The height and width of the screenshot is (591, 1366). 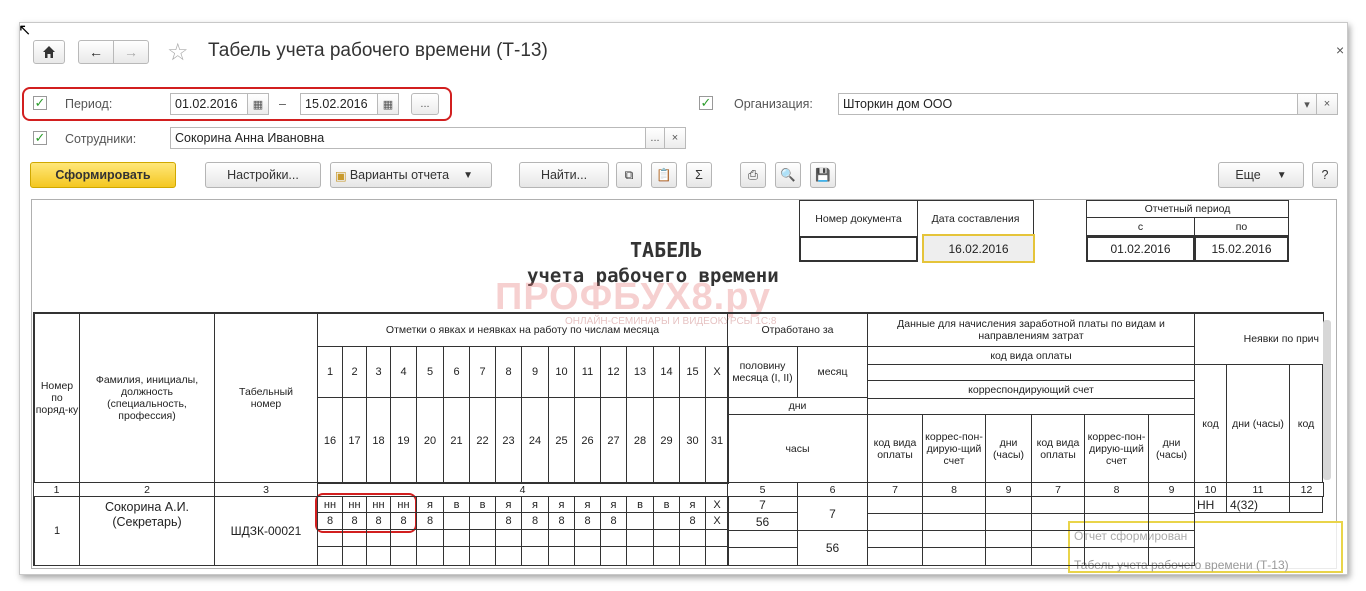 What do you see at coordinates (753, 175) in the screenshot?
I see `print-button: ⎙` at bounding box center [753, 175].